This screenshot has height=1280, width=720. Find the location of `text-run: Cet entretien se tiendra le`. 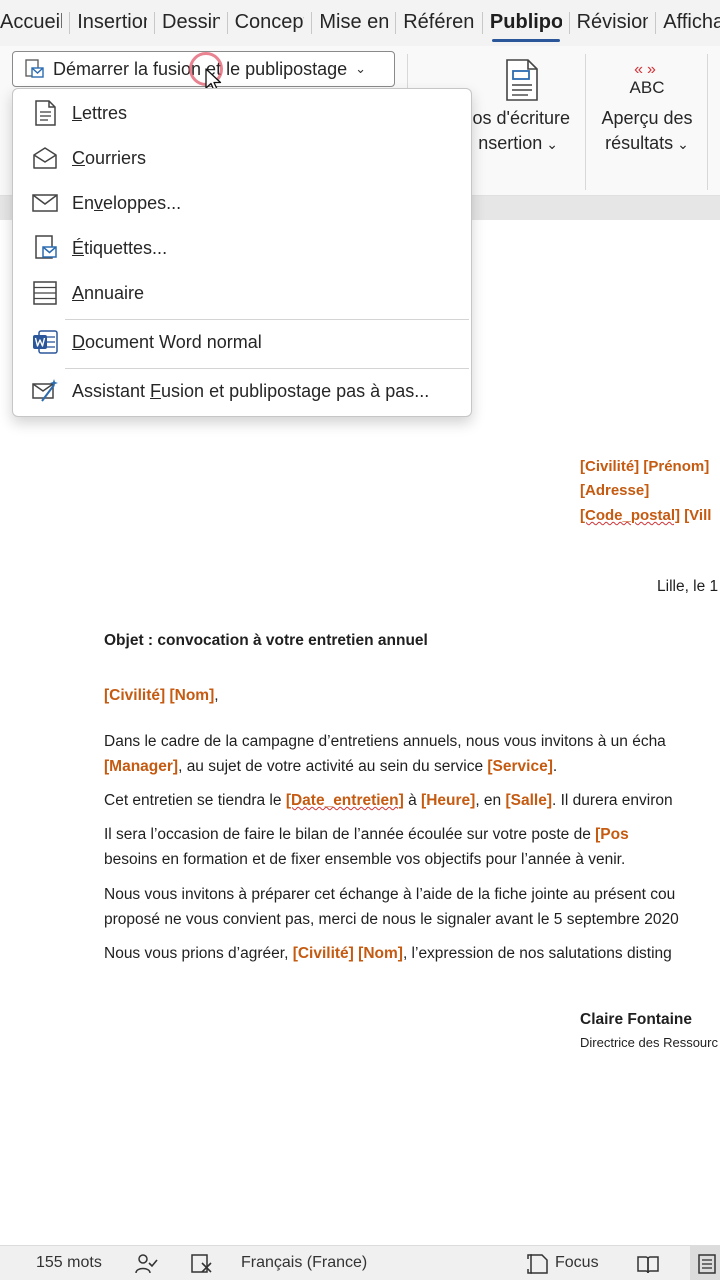

text-run: Cet entretien se tiendra le is located at coordinates (195, 800).